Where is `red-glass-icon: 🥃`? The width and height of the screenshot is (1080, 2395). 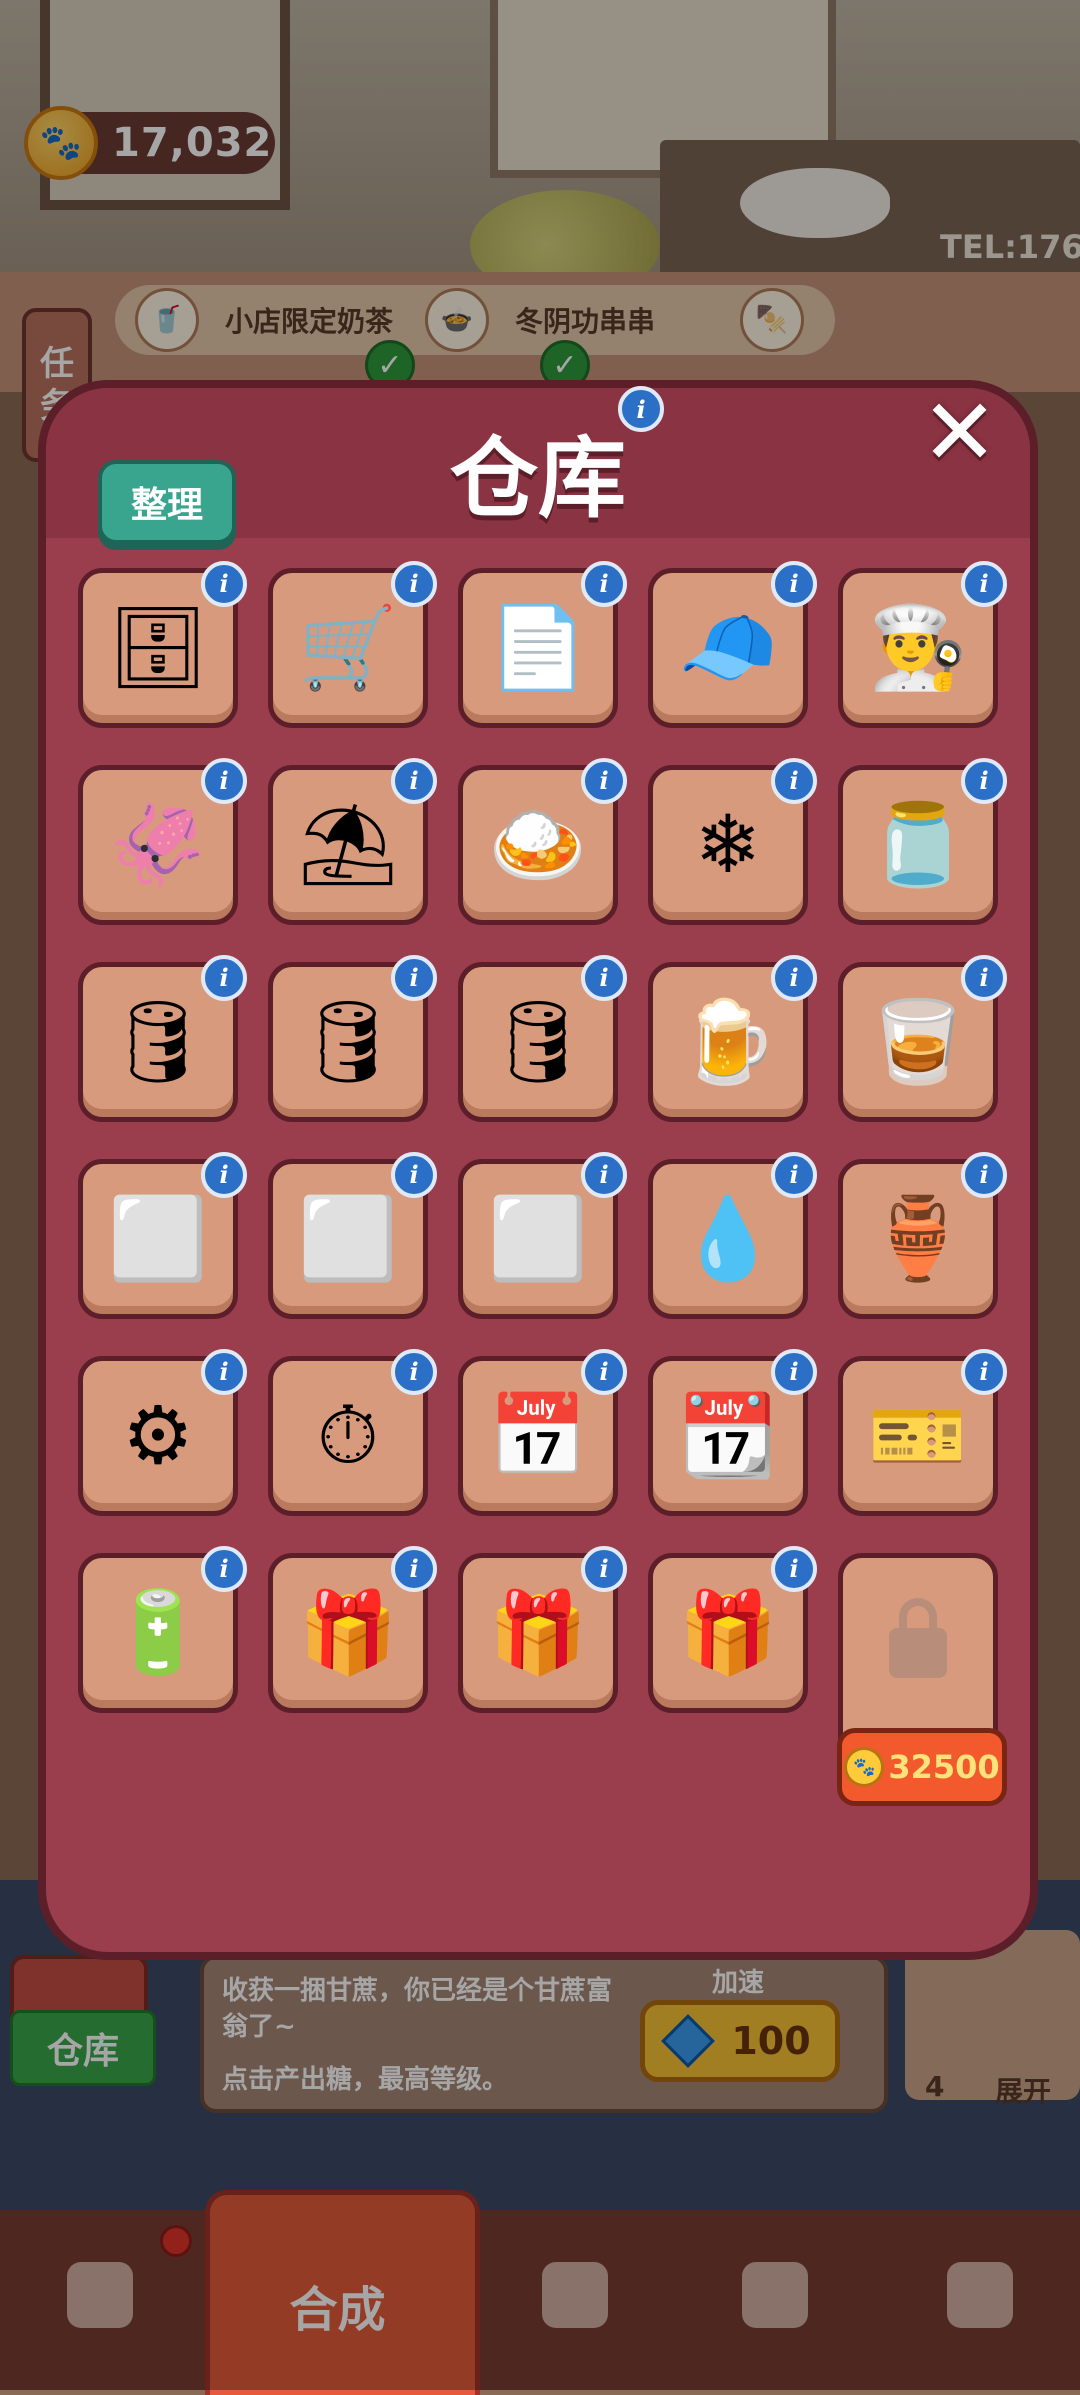
red-glass-icon: 🥃 is located at coordinates (918, 1041).